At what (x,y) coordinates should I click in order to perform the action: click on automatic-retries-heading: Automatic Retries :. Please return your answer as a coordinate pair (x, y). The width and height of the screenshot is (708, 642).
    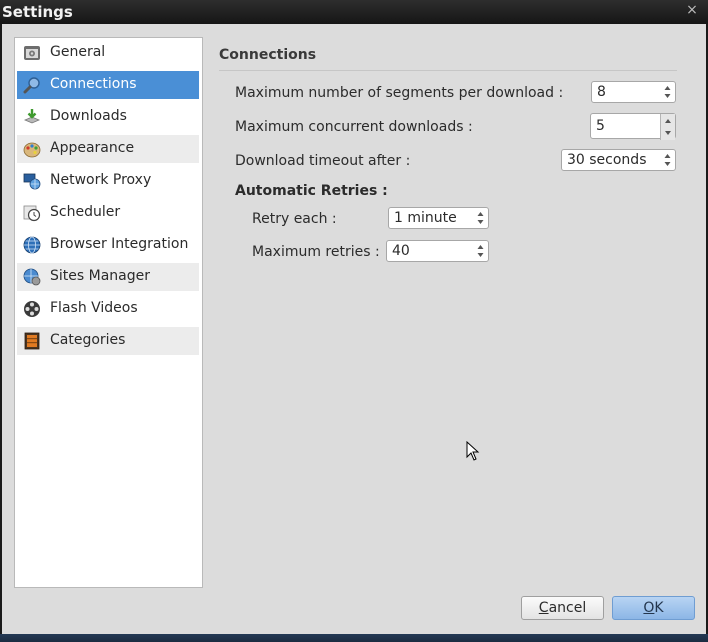
    Looking at the image, I should click on (311, 191).